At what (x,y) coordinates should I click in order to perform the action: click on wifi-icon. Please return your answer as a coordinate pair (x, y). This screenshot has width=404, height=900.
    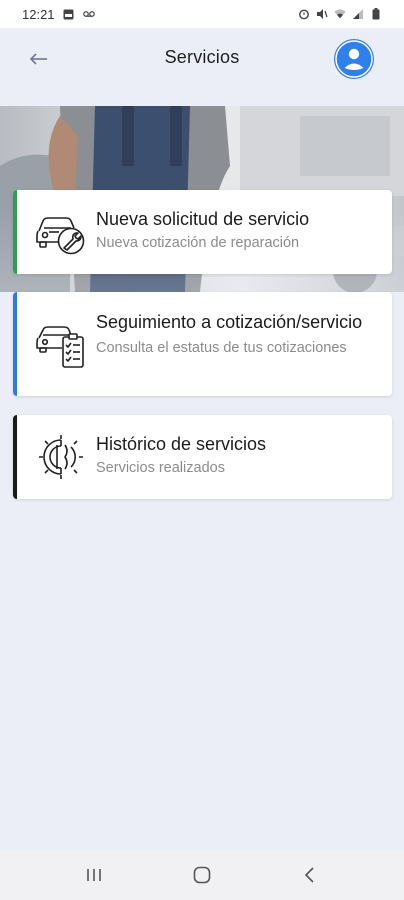
    Looking at the image, I should click on (340, 14).